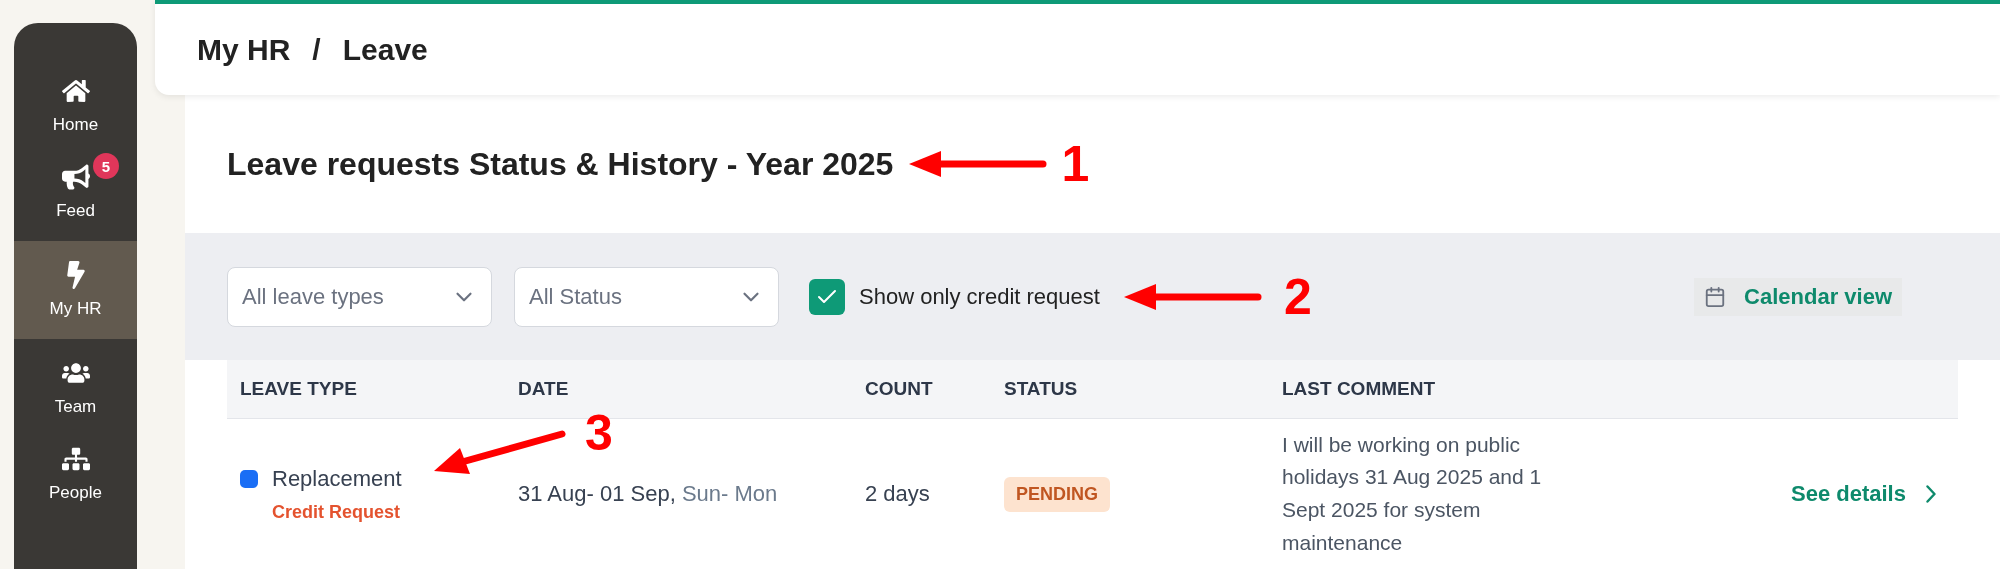 Image resolution: width=2000 pixels, height=569 pixels. I want to click on status-badge: PENDING, so click(1057, 494).